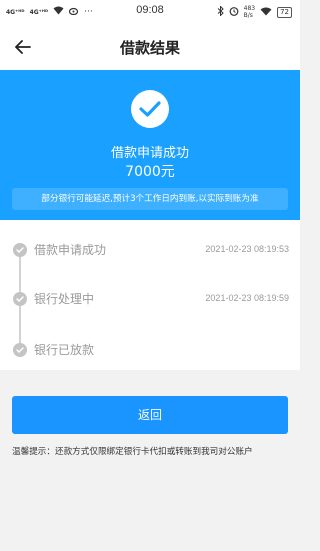 The height and width of the screenshot is (551, 320). What do you see at coordinates (150, 109) in the screenshot?
I see `success-check-icon` at bounding box center [150, 109].